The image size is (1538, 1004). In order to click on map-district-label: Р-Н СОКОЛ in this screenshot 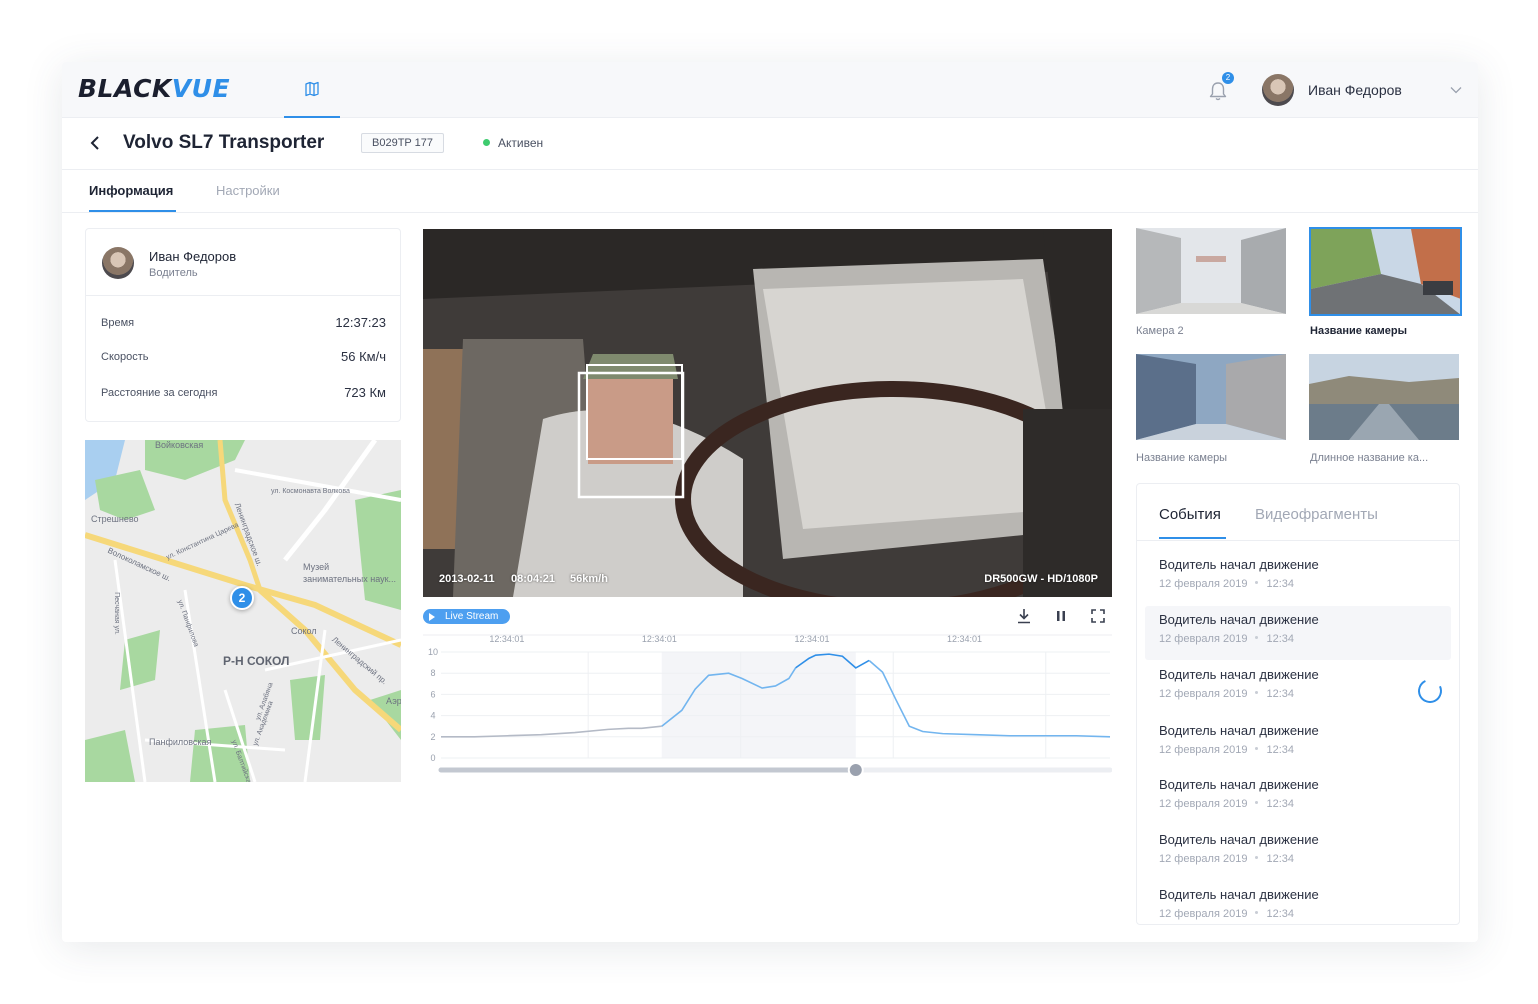, I will do `click(256, 661)`.